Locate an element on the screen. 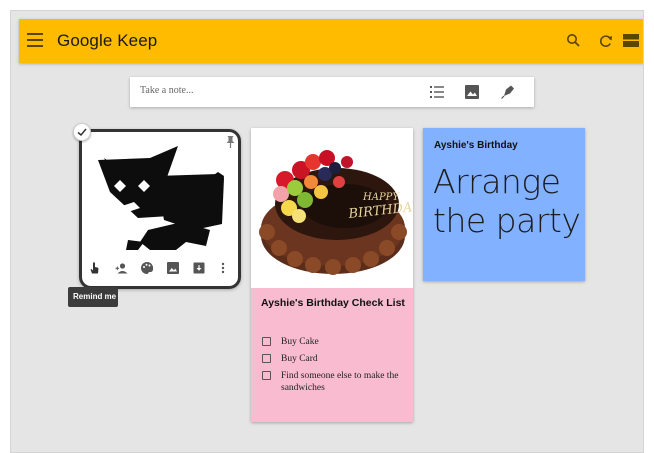 Image resolution: width=654 pixels, height=453 pixels. note-dog-image is located at coordinates (160, 209).